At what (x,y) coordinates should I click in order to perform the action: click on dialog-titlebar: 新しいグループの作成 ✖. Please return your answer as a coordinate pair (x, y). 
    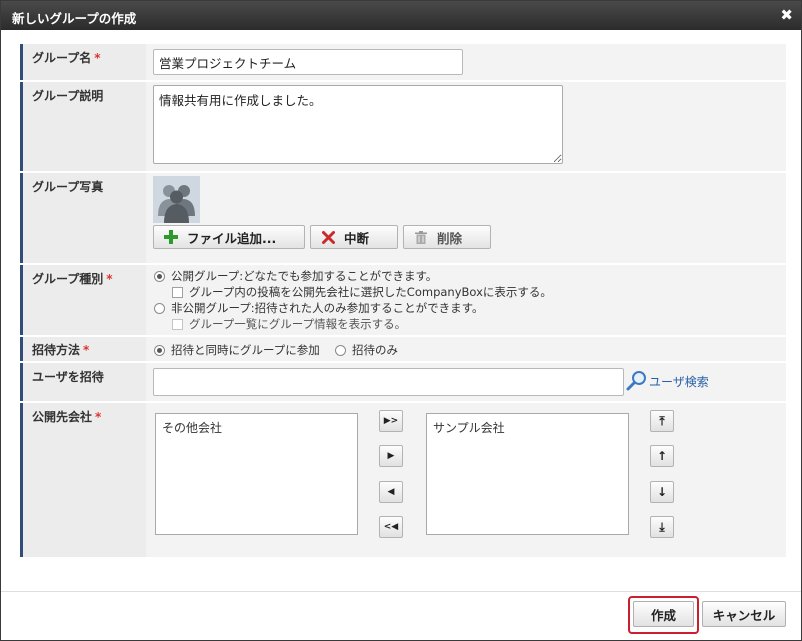
    Looking at the image, I should click on (401, 15).